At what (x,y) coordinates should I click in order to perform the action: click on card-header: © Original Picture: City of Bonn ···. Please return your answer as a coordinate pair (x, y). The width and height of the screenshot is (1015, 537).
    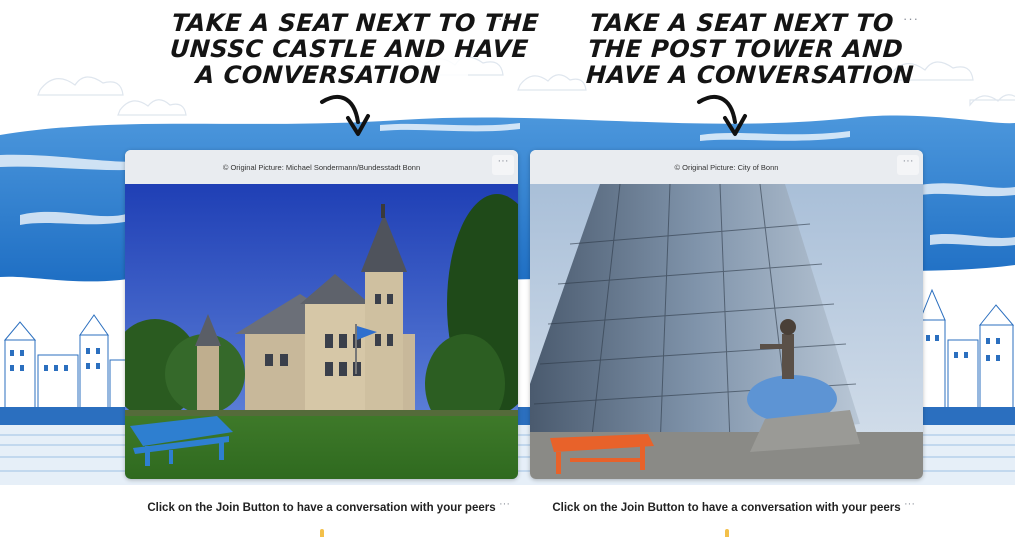
    Looking at the image, I should click on (726, 167).